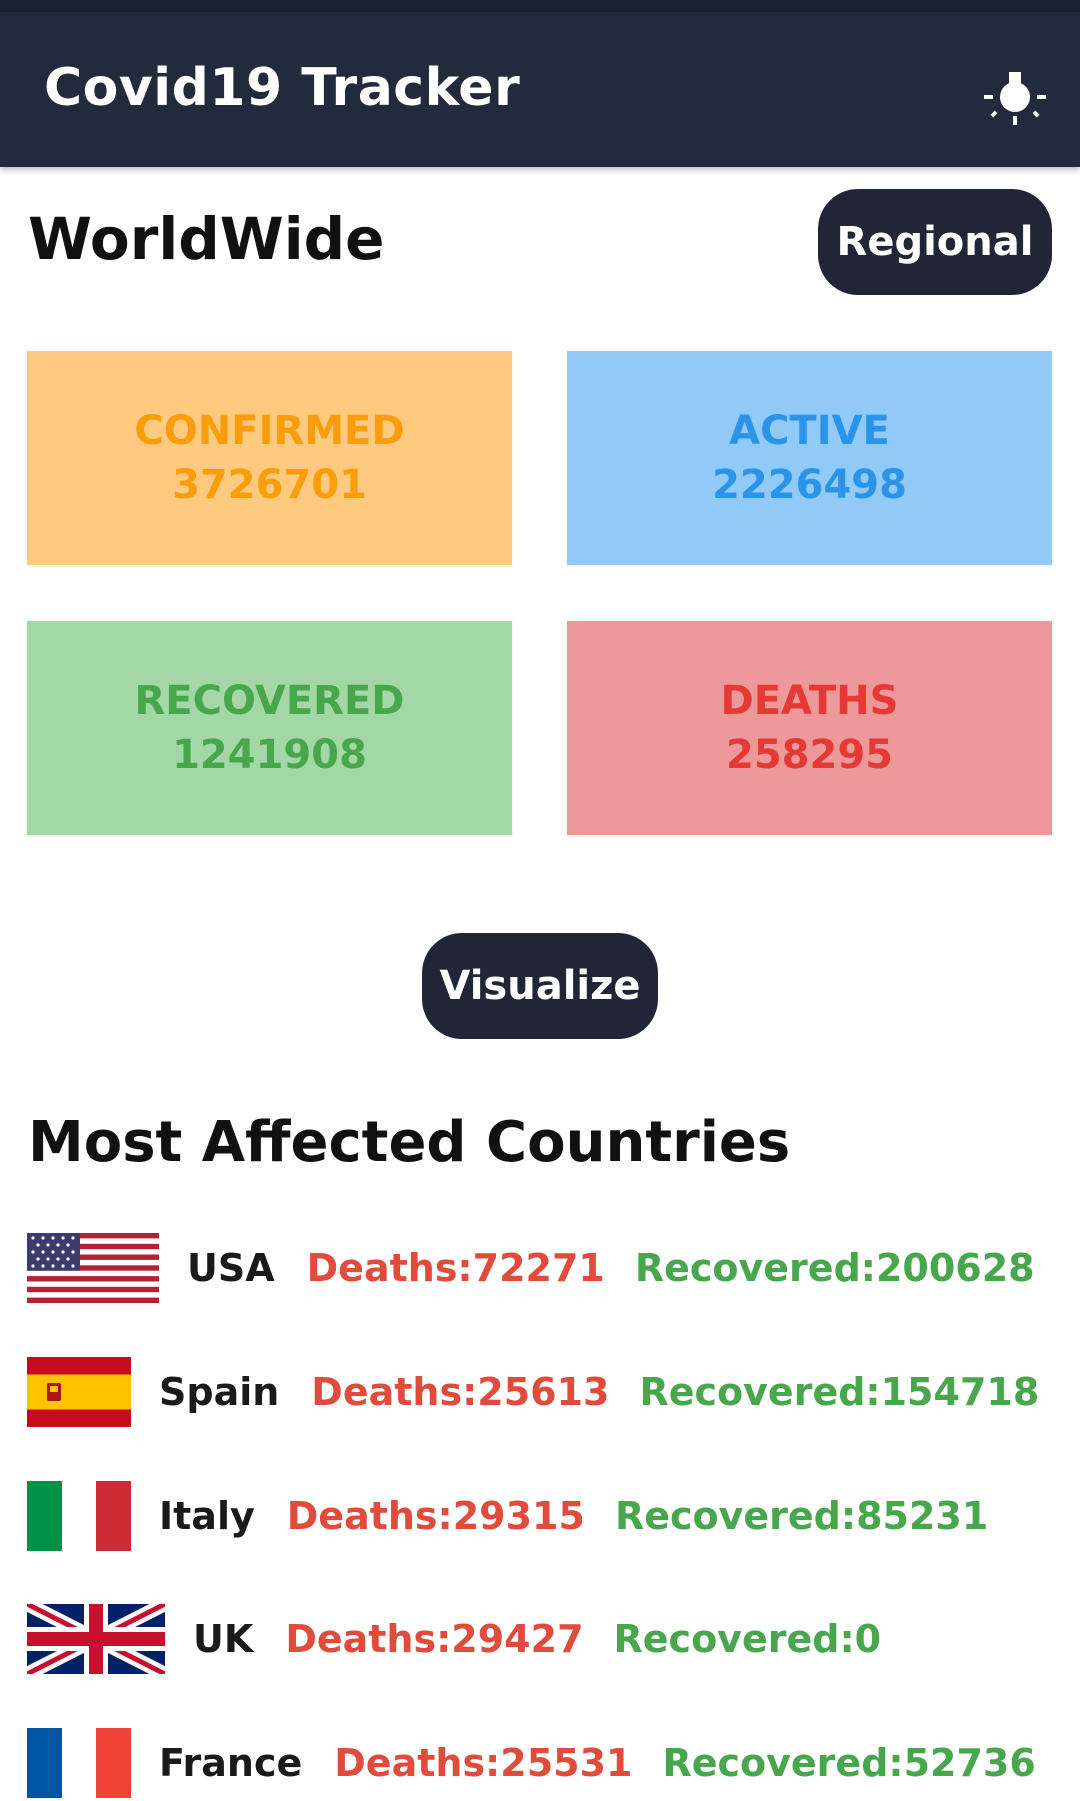  What do you see at coordinates (231, 1268) in the screenshot?
I see `country-name: USA` at bounding box center [231, 1268].